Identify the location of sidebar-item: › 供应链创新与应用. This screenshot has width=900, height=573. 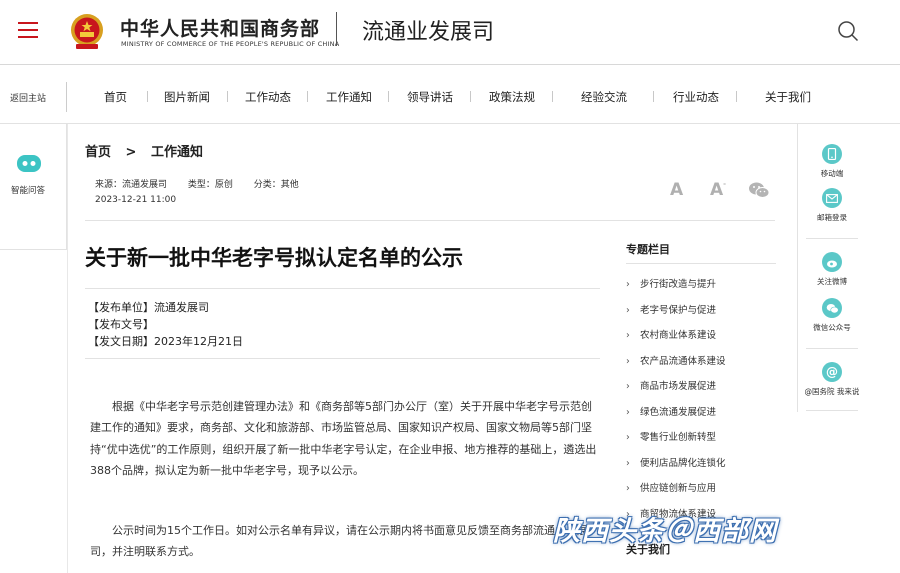
(671, 487).